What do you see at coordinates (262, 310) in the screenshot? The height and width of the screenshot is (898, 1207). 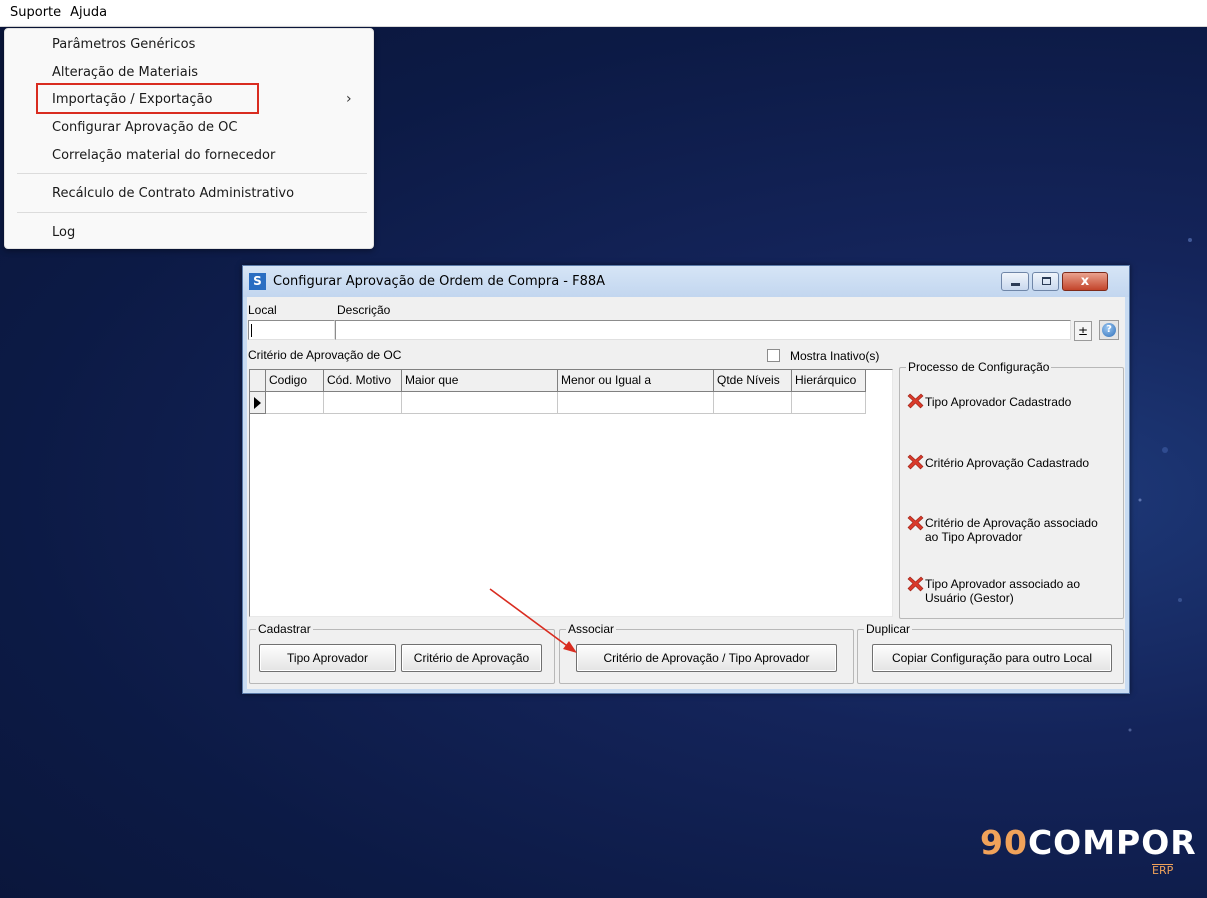 I see `local-label: Local` at bounding box center [262, 310].